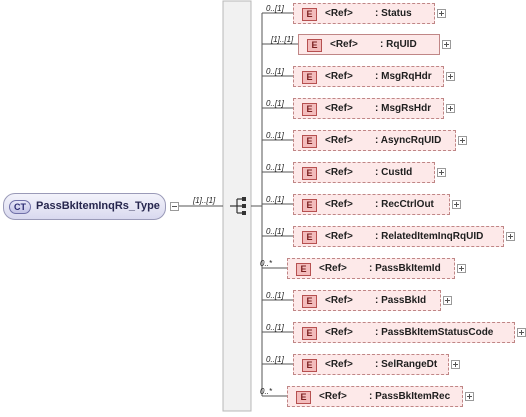  Describe the element at coordinates (371, 204) in the screenshot. I see `element-node: E <Ref> : RecCtrlOut` at that location.